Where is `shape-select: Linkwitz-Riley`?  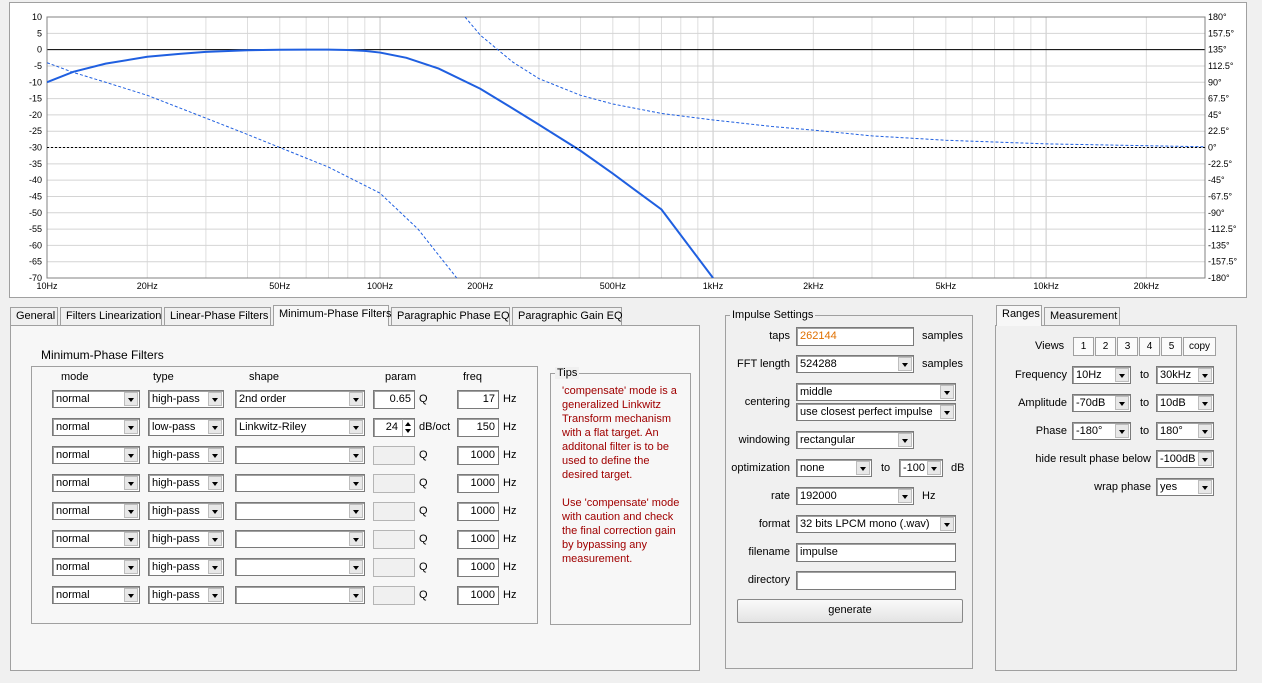 shape-select: Linkwitz-Riley is located at coordinates (300, 427).